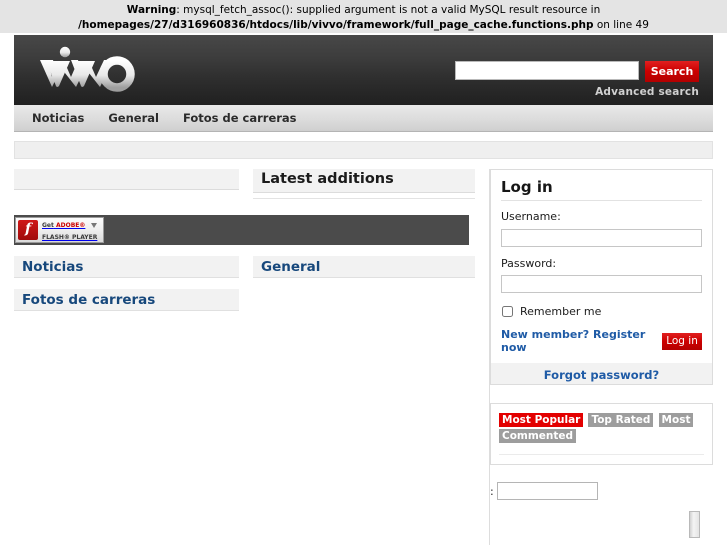  Describe the element at coordinates (70, 237) in the screenshot. I see `flash-badge-line-2: FLASH® PLAYER` at that location.